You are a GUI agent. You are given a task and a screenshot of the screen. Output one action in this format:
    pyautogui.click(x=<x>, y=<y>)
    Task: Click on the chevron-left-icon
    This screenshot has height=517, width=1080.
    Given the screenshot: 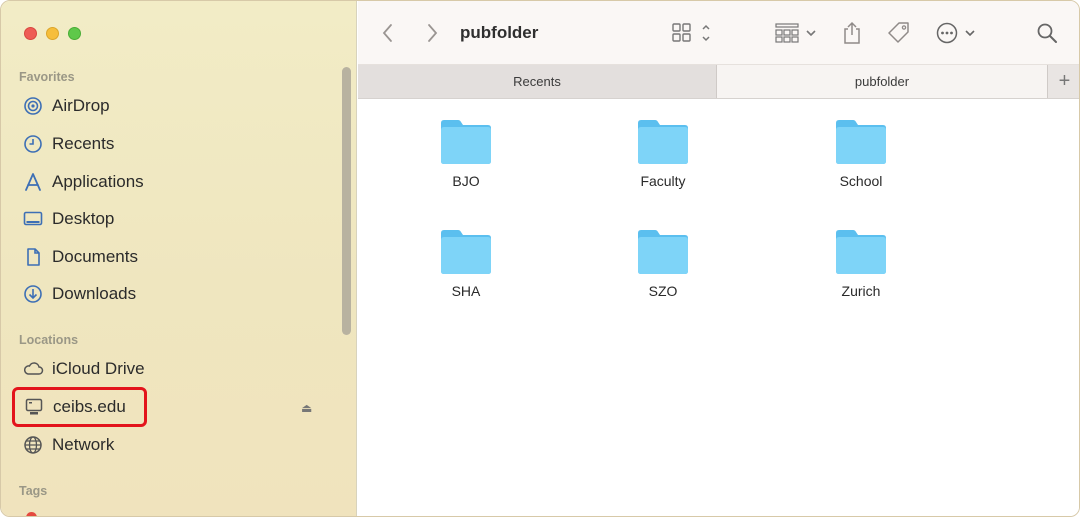 What is the action you would take?
    pyautogui.click(x=387, y=33)
    